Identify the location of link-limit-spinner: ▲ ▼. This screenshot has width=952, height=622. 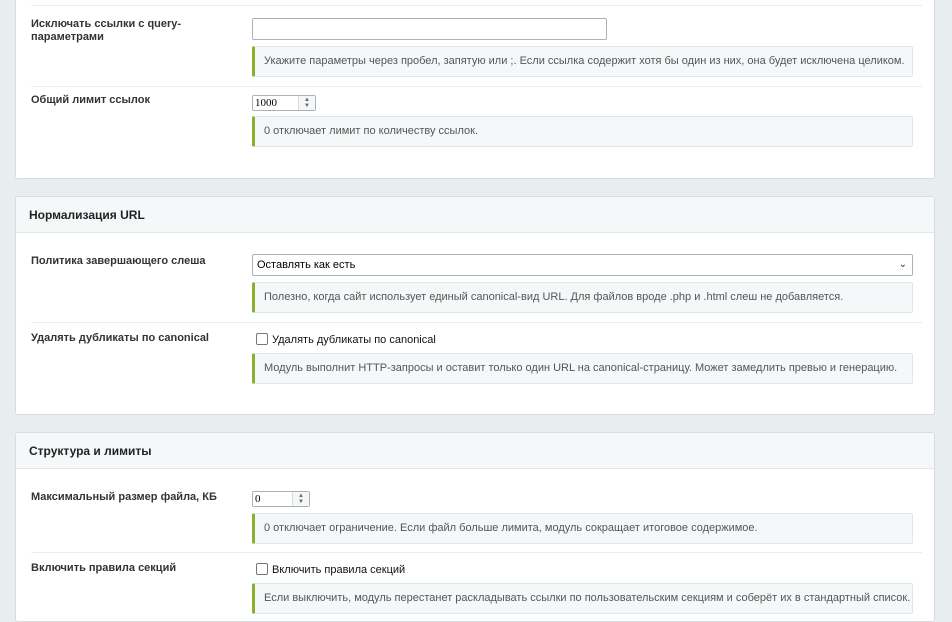
(306, 103).